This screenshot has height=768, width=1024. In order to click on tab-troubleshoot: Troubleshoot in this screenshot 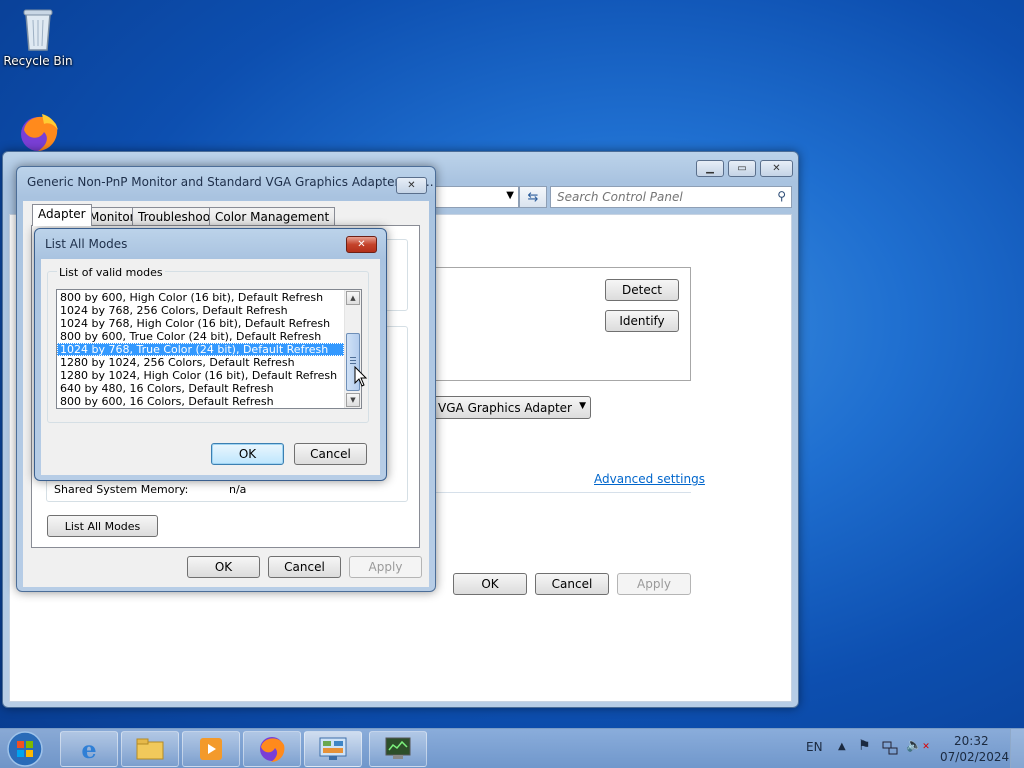, I will do `click(176, 216)`.